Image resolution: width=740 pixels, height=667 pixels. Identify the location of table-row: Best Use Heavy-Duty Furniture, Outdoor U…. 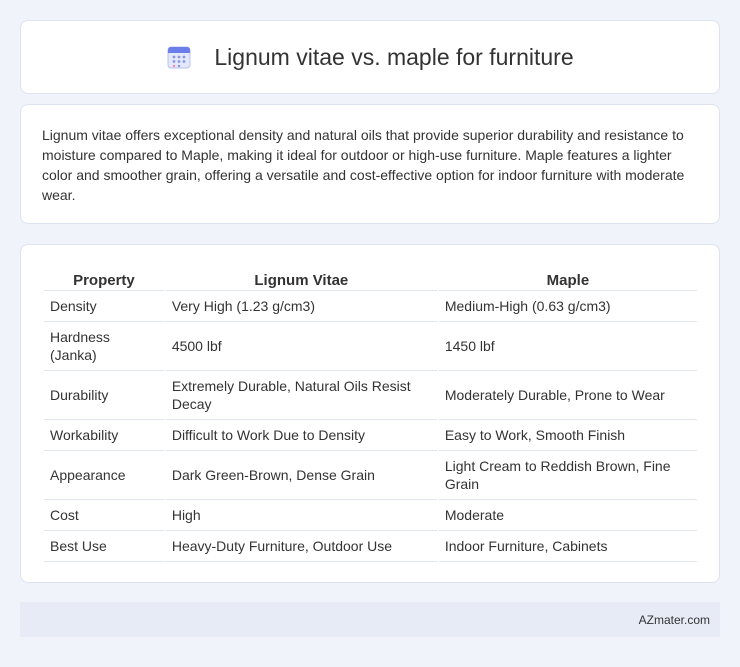
(370, 546).